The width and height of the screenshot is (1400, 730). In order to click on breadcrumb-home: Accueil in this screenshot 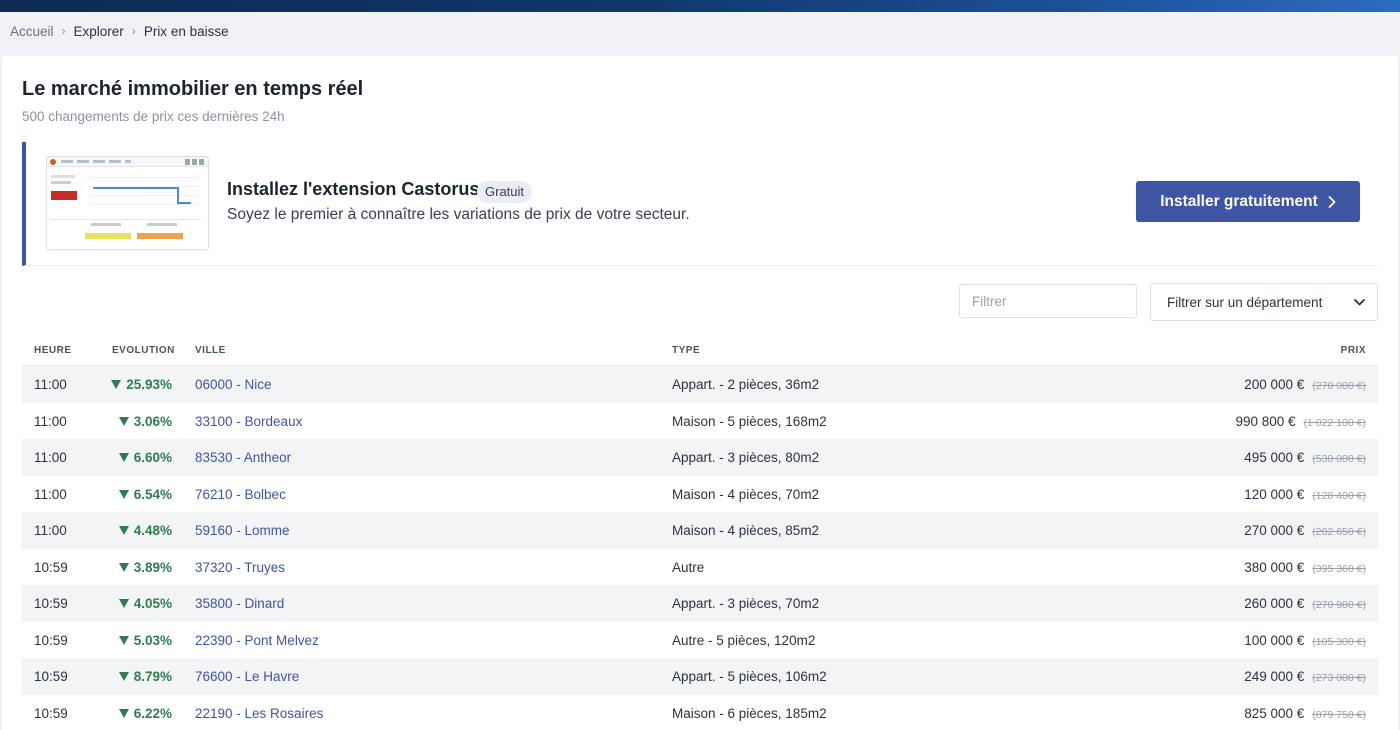, I will do `click(32, 31)`.